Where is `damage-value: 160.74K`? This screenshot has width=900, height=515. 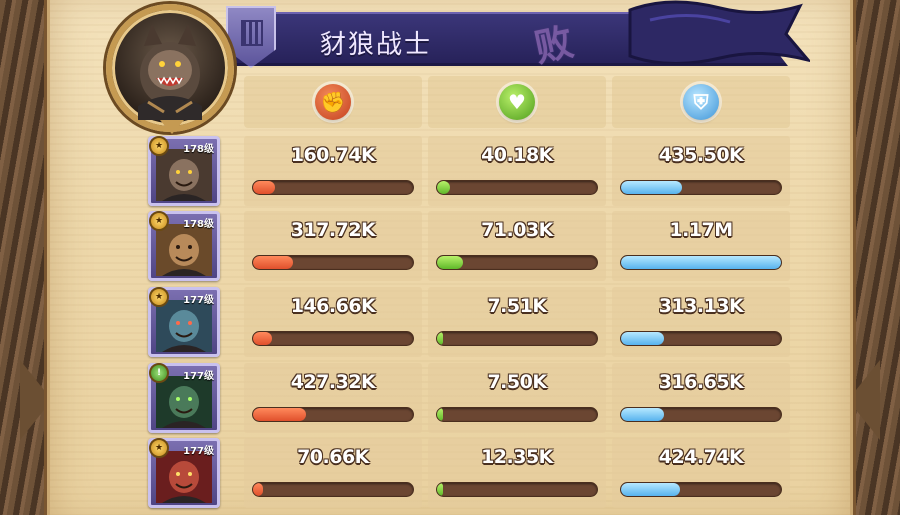
damage-value: 160.74K is located at coordinates (333, 155).